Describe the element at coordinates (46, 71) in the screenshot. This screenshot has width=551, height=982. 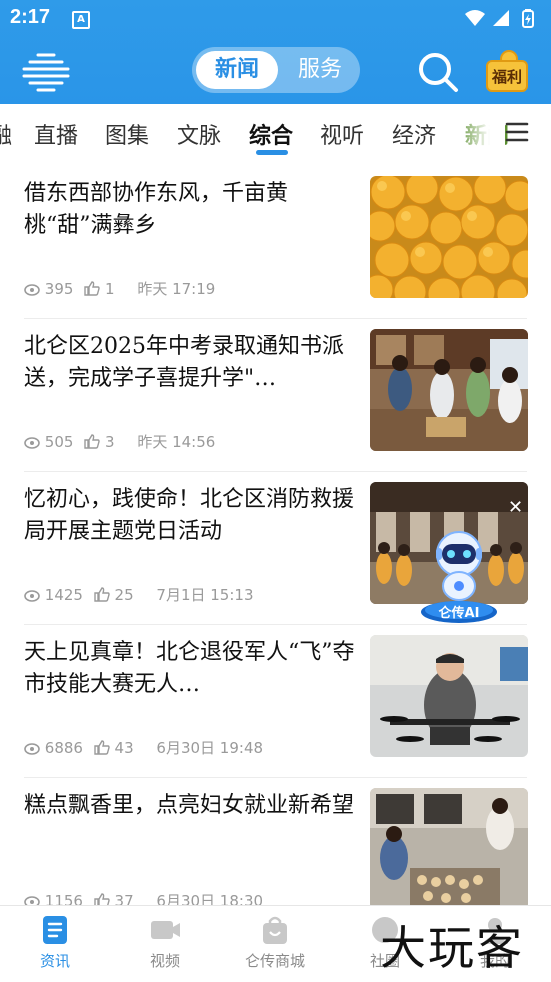
I see `app-logo` at that location.